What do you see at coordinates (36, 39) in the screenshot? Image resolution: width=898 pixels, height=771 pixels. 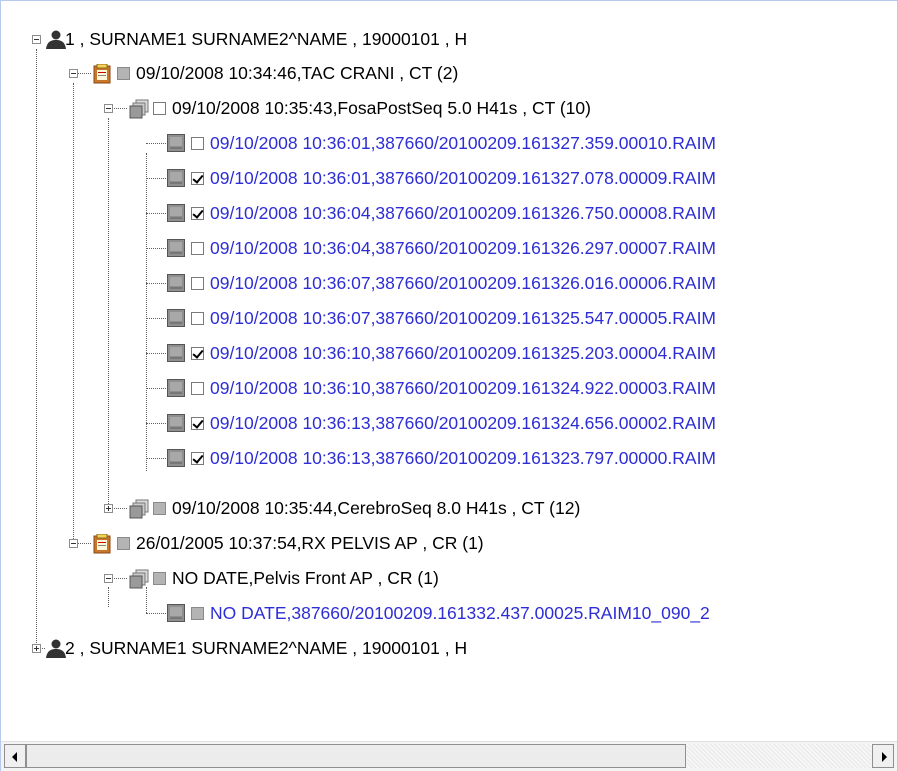 I see `collapse-patient-1-button` at bounding box center [36, 39].